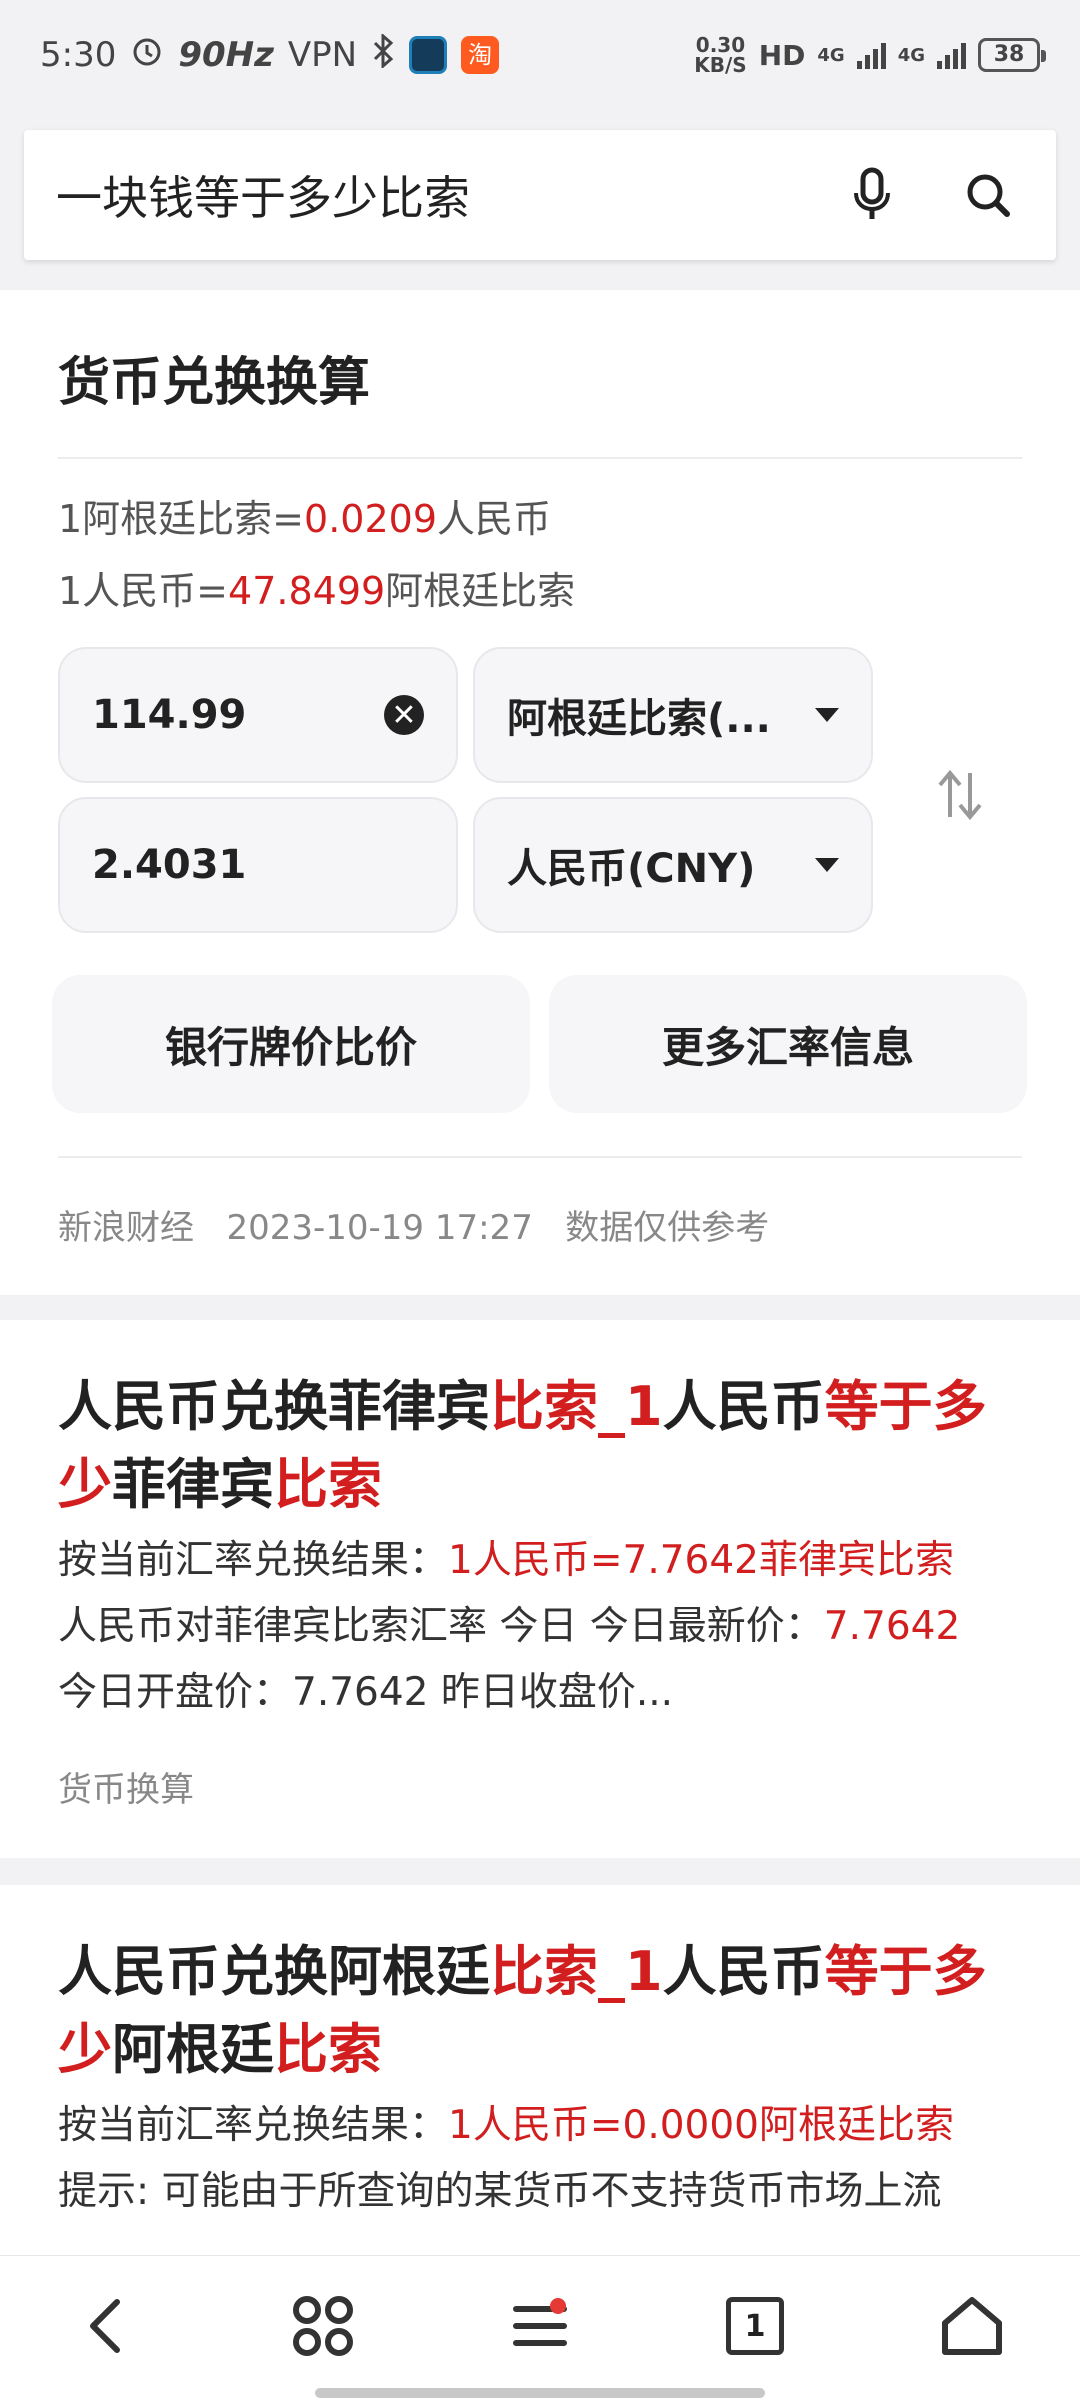  Describe the element at coordinates (193, 2049) in the screenshot. I see `title-part: 阿根廷` at that location.